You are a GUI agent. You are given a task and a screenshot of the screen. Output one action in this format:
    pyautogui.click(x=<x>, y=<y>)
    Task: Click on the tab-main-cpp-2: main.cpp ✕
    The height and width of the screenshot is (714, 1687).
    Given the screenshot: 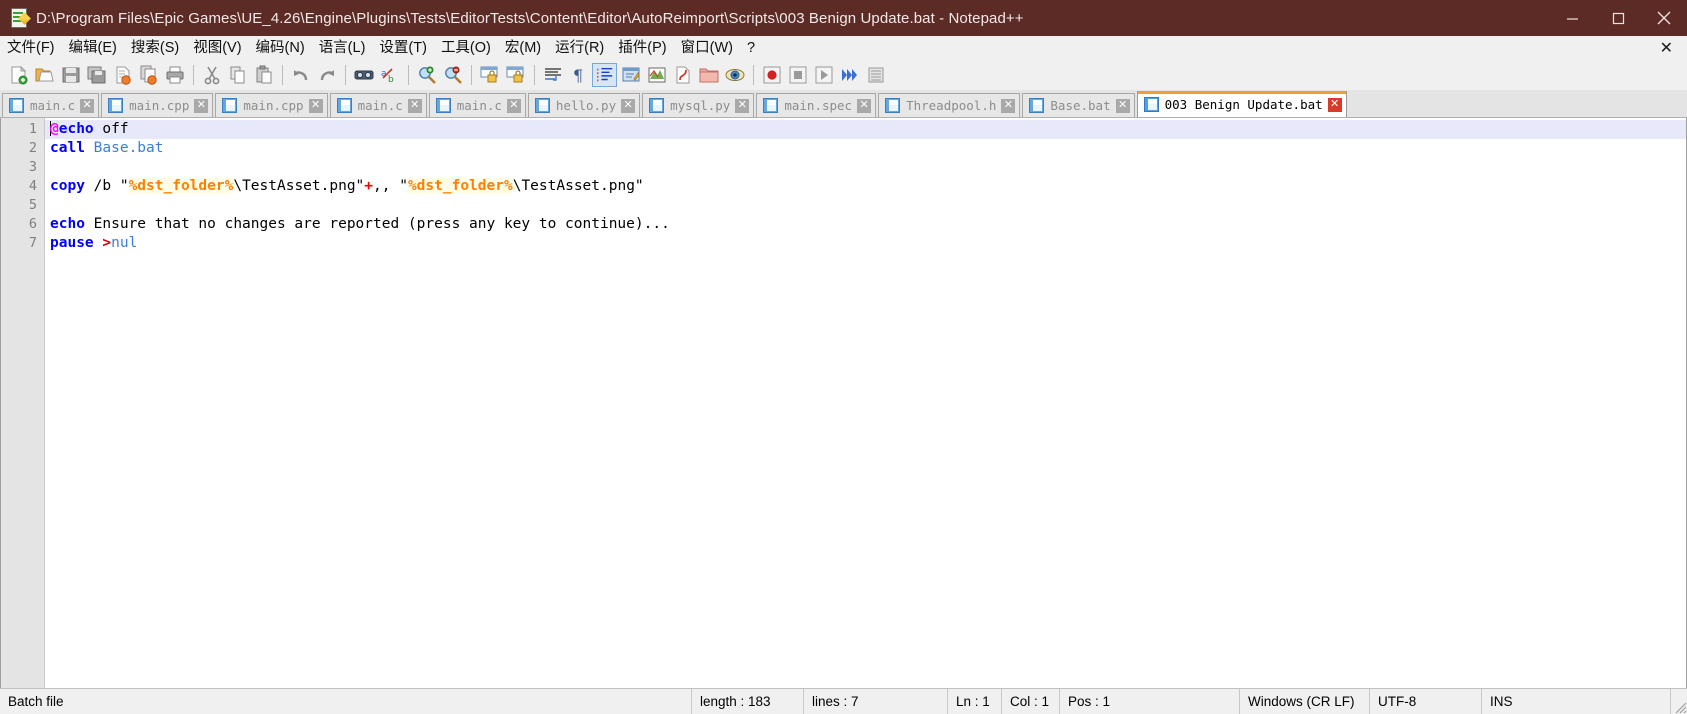 What is the action you would take?
    pyautogui.click(x=271, y=105)
    